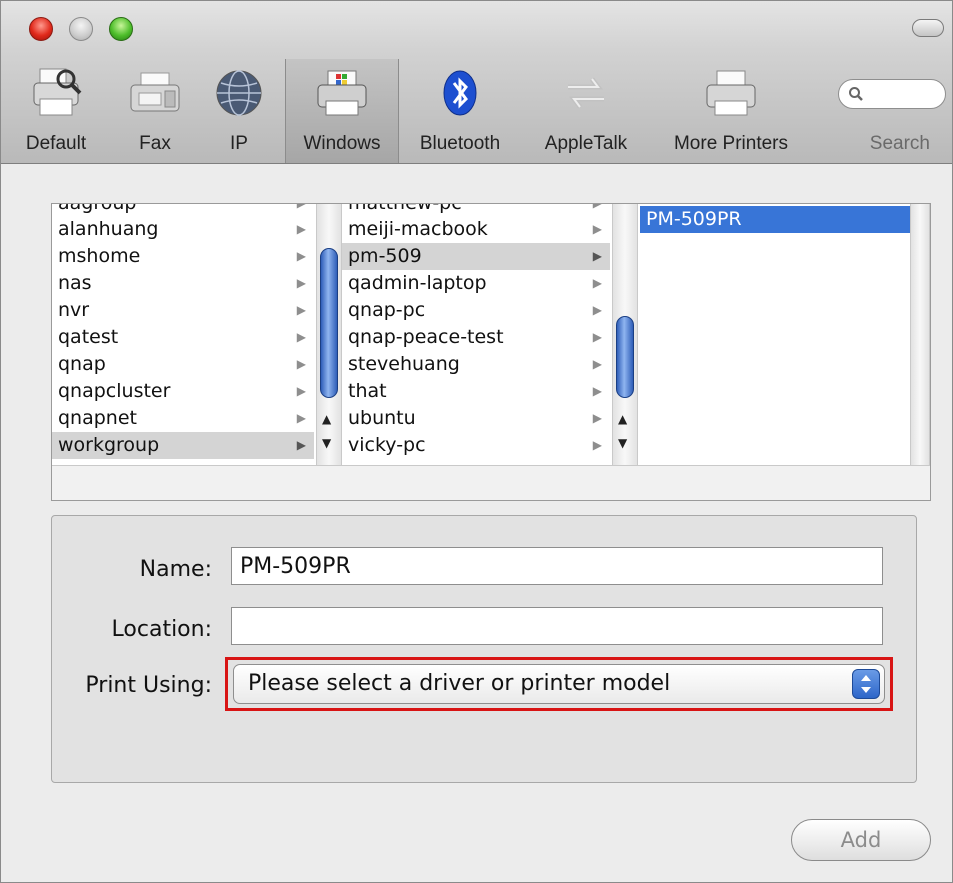 The height and width of the screenshot is (883, 953). Describe the element at coordinates (731, 93) in the screenshot. I see `more-printers-icon` at that location.